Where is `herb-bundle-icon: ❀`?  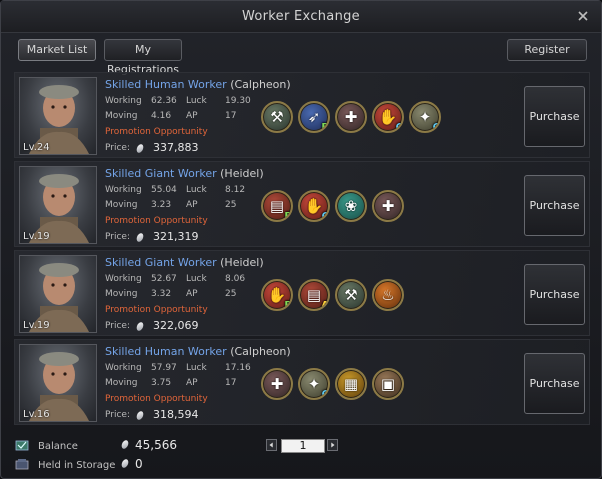
herb-bundle-icon: ❀ is located at coordinates (351, 206).